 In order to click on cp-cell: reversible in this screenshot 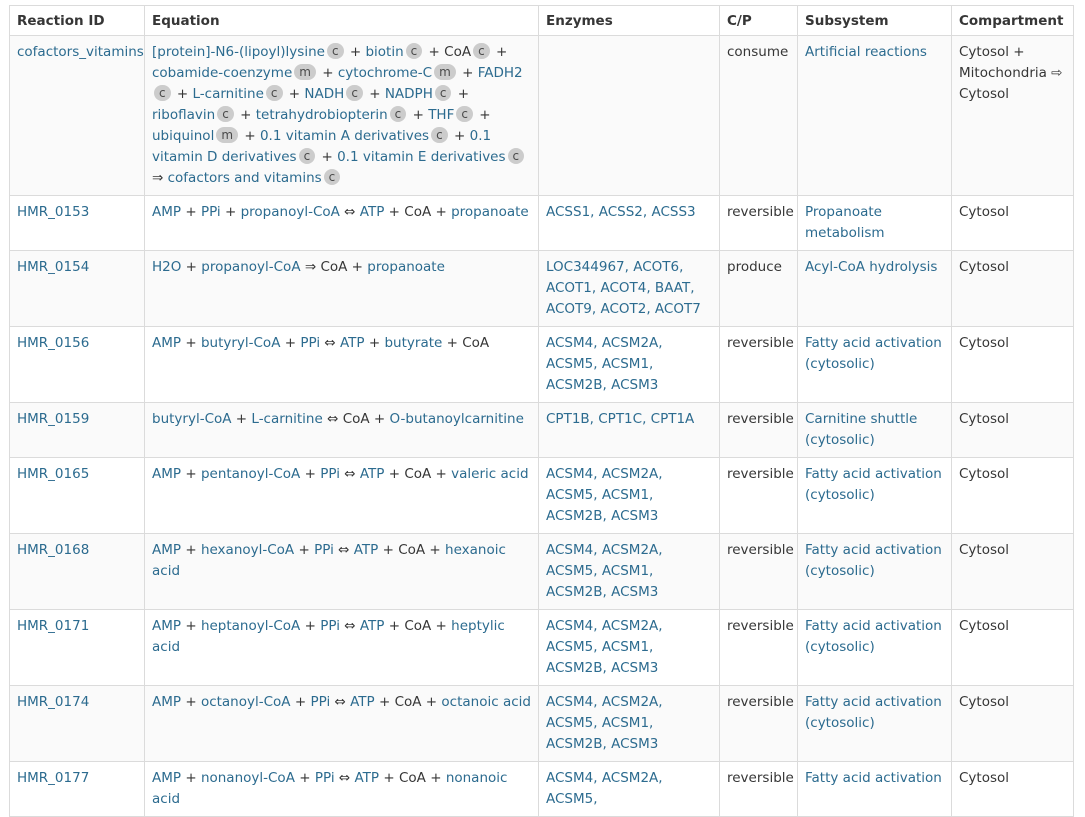, I will do `click(758, 723)`.